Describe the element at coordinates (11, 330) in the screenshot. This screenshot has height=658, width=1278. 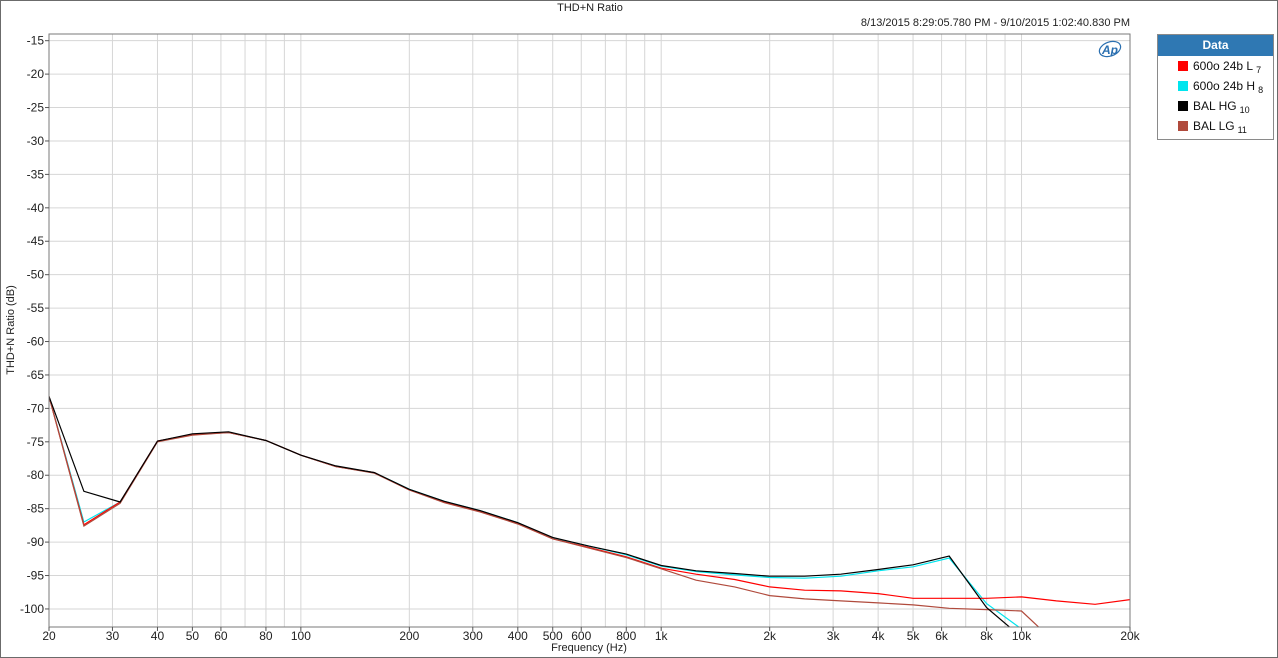
I see `y-axis-label: THD+N Ratio (dB)` at that location.